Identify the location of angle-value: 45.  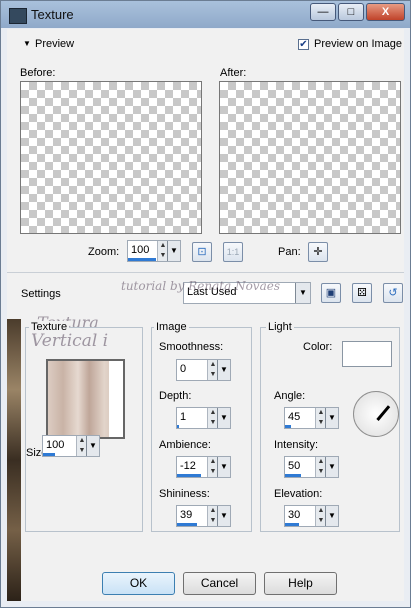
(294, 417).